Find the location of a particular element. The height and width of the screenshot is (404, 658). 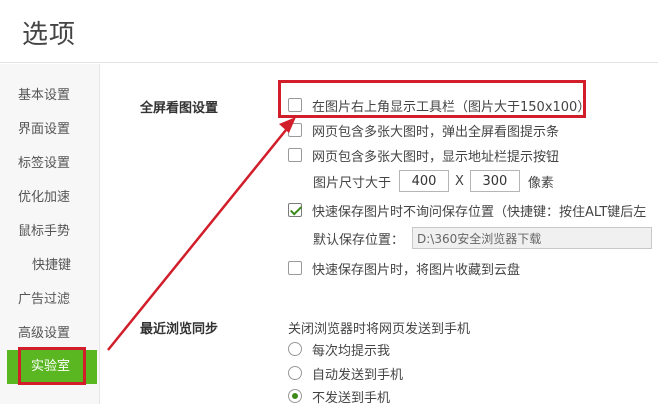

option-address-label: 网页包含多张大图时，显示地址栏提示按钮 is located at coordinates (436, 157).